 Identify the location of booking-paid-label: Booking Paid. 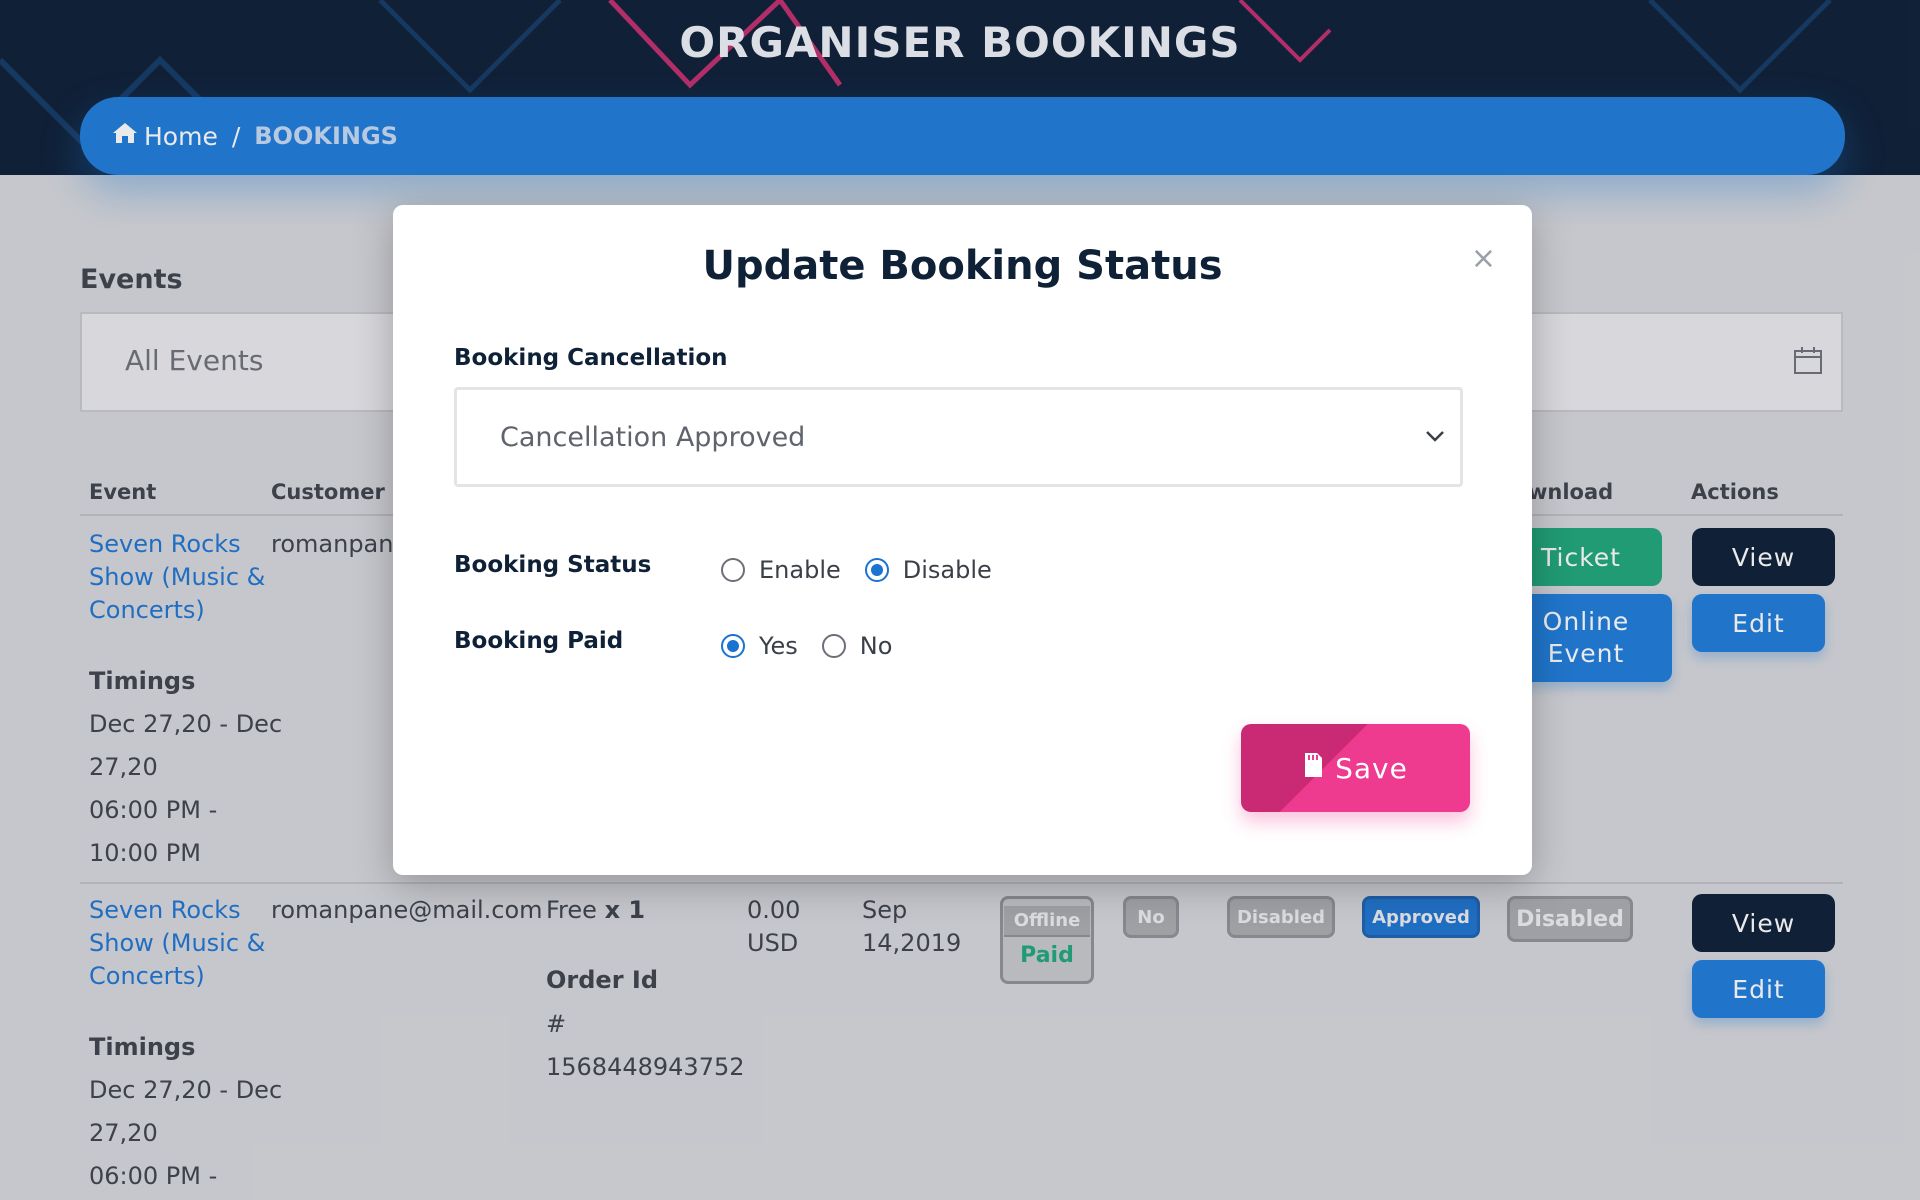
(539, 641).